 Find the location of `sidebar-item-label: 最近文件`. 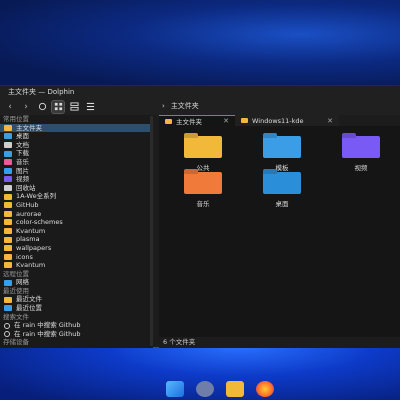

sidebar-item-label: 最近文件 is located at coordinates (29, 299).